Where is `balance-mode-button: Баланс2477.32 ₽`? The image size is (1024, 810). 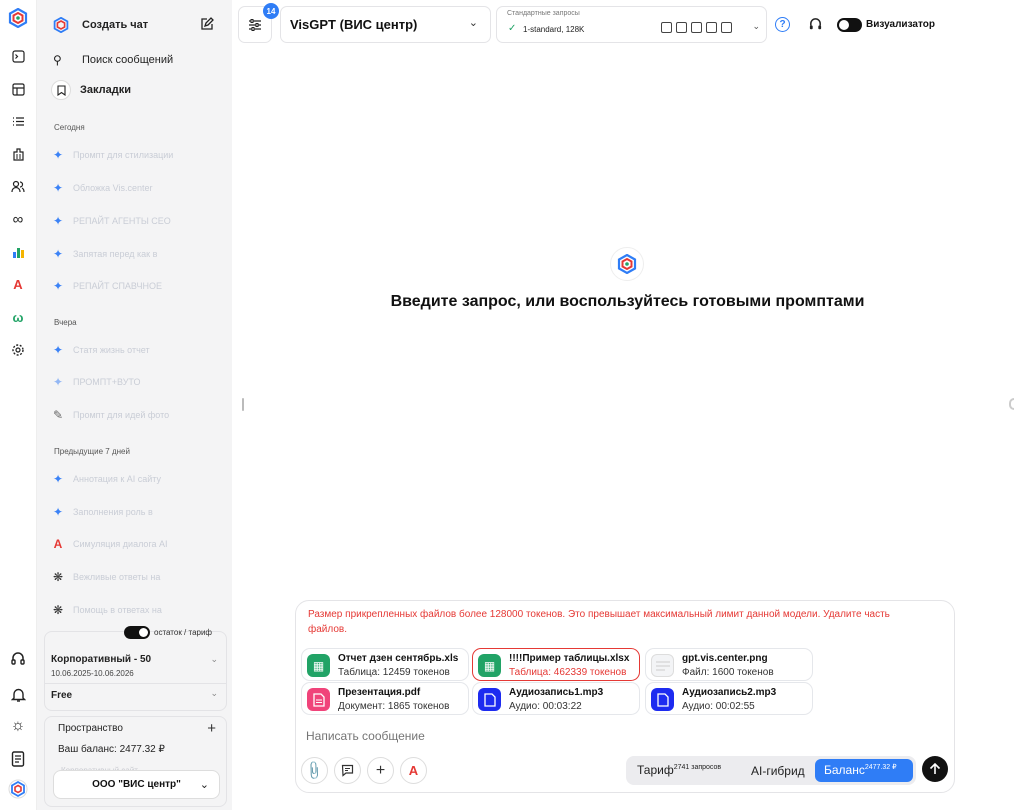 balance-mode-button: Баланс2477.32 ₽ is located at coordinates (864, 770).